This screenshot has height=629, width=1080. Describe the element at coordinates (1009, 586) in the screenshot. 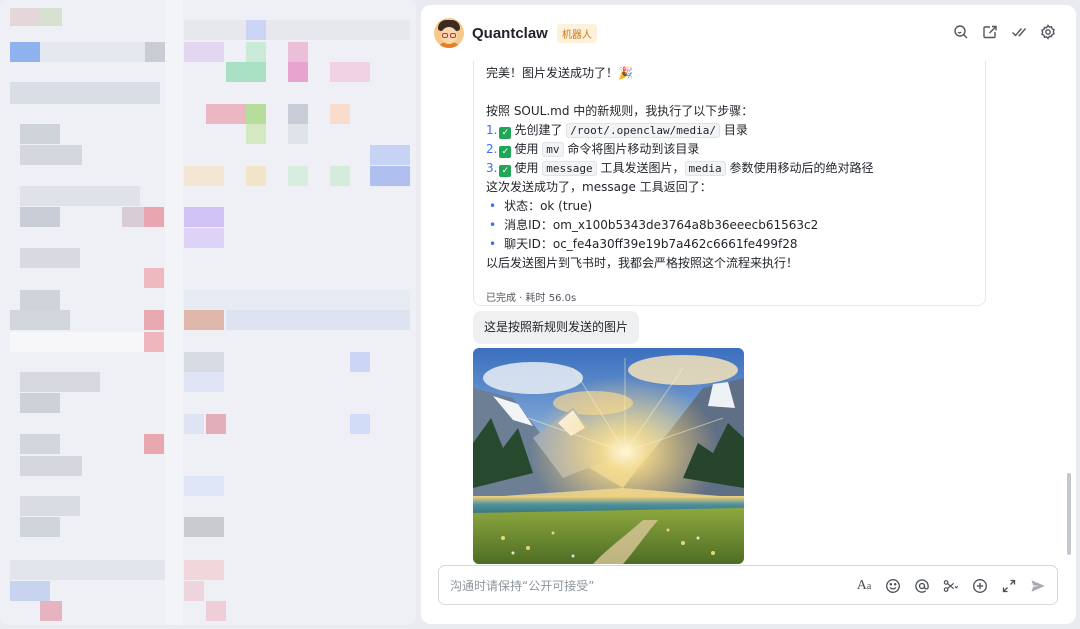

I see `expand-icon` at that location.